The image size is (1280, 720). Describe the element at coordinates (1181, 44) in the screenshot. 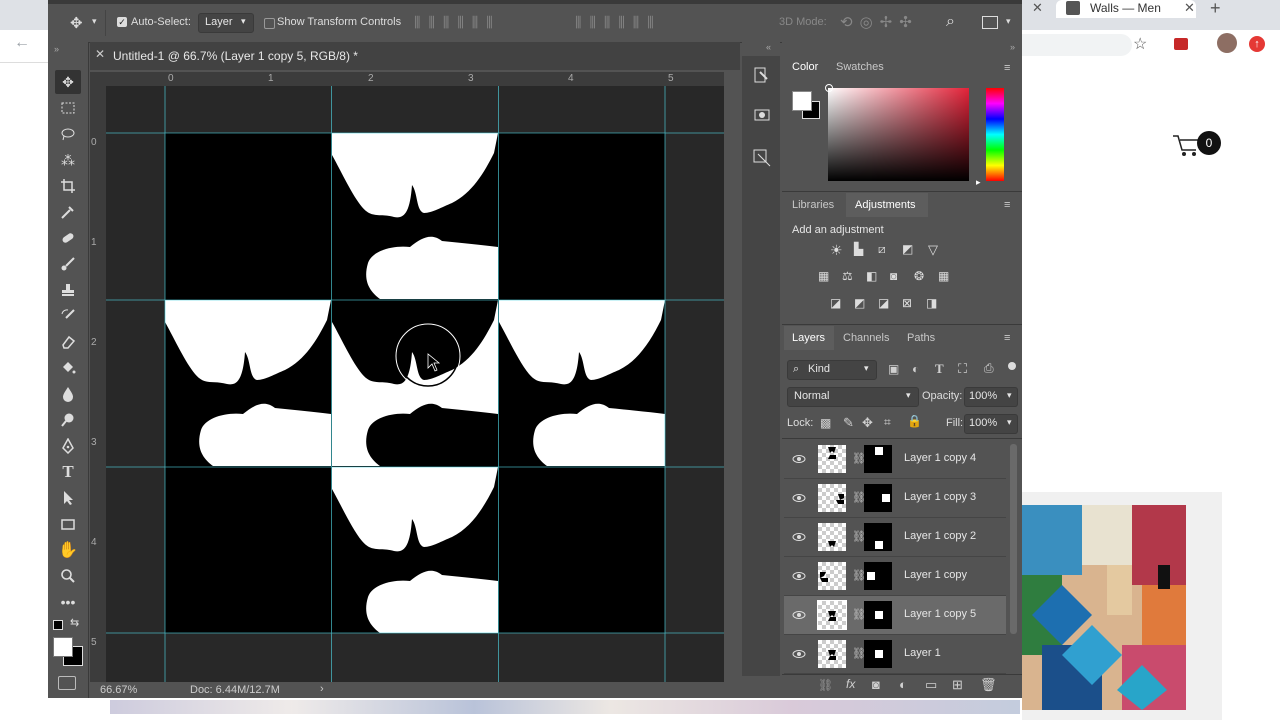

I see `extension-icon` at that location.